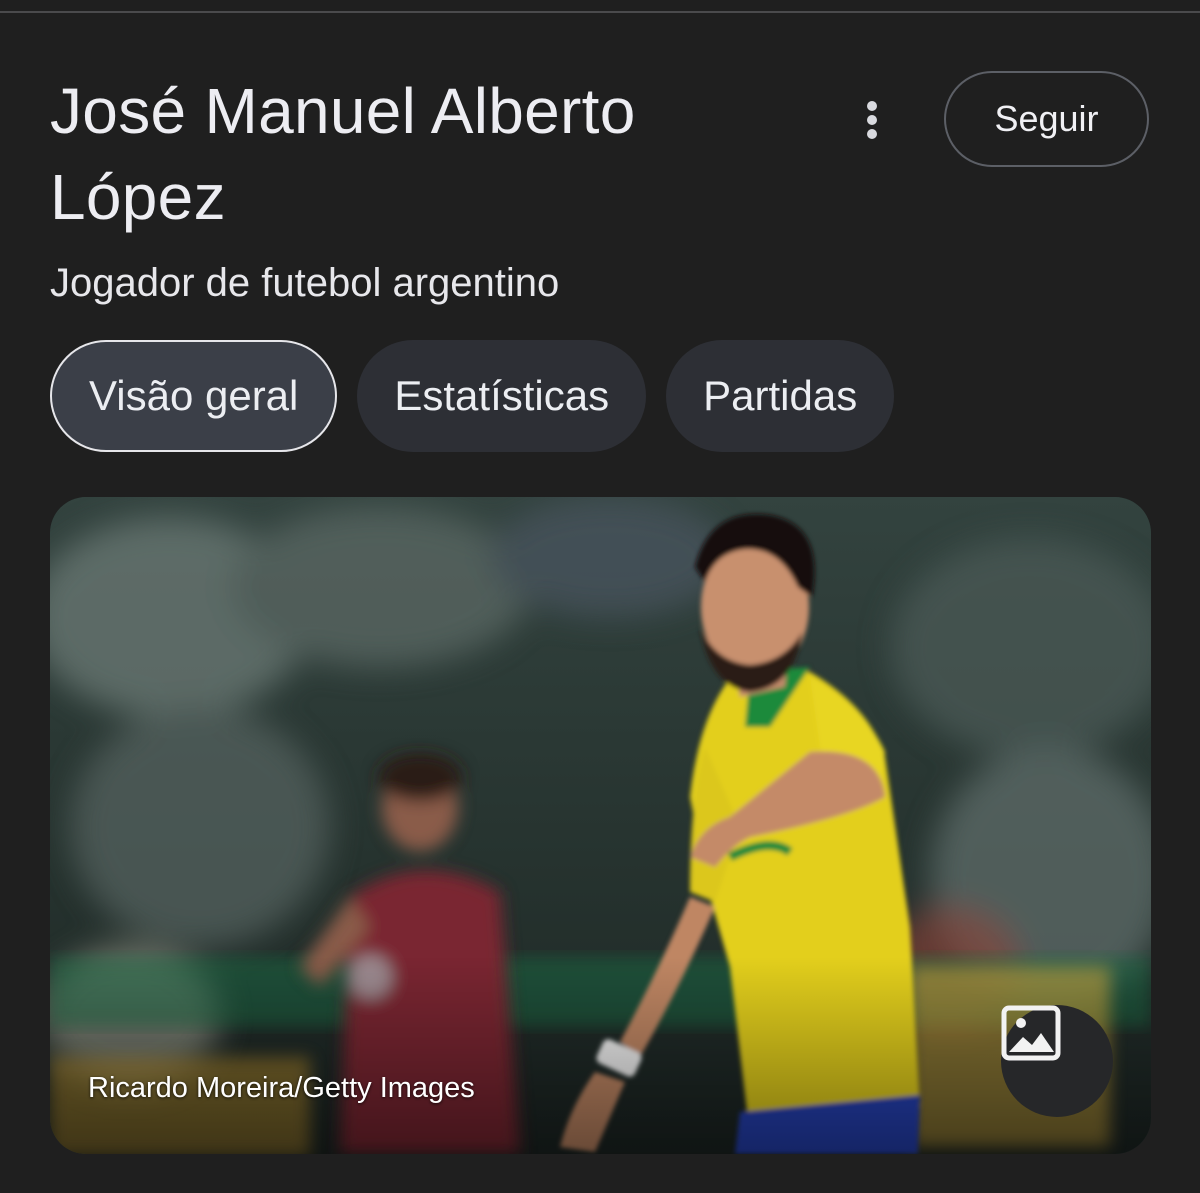  What do you see at coordinates (502, 396) in the screenshot?
I see `tab-statistics: Estatísticas` at bounding box center [502, 396].